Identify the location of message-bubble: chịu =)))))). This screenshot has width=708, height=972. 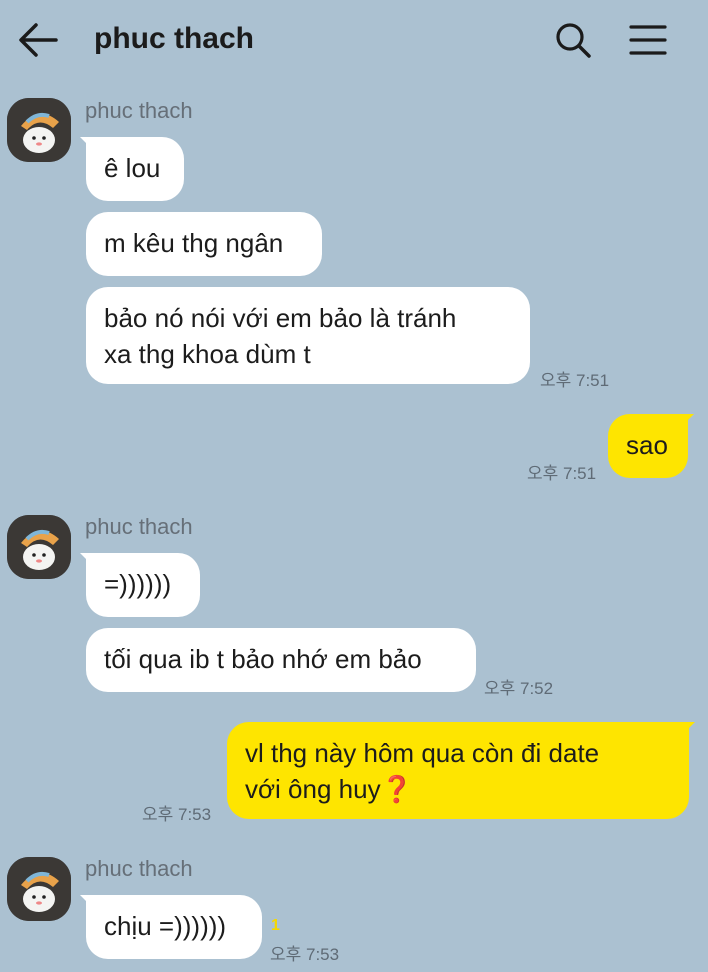
(174, 927).